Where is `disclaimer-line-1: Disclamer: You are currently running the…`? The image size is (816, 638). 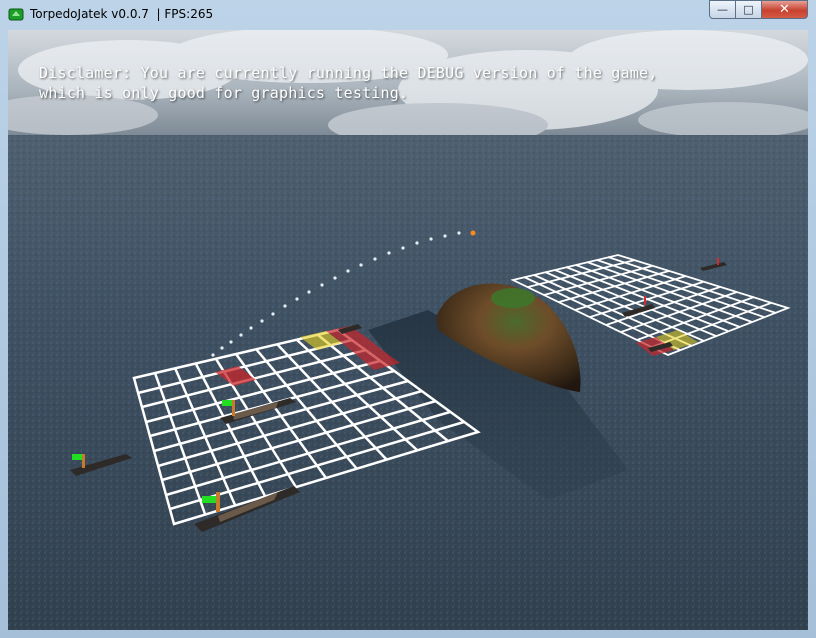
disclaimer-line-1: Disclamer: You are currently running the… is located at coordinates (348, 73).